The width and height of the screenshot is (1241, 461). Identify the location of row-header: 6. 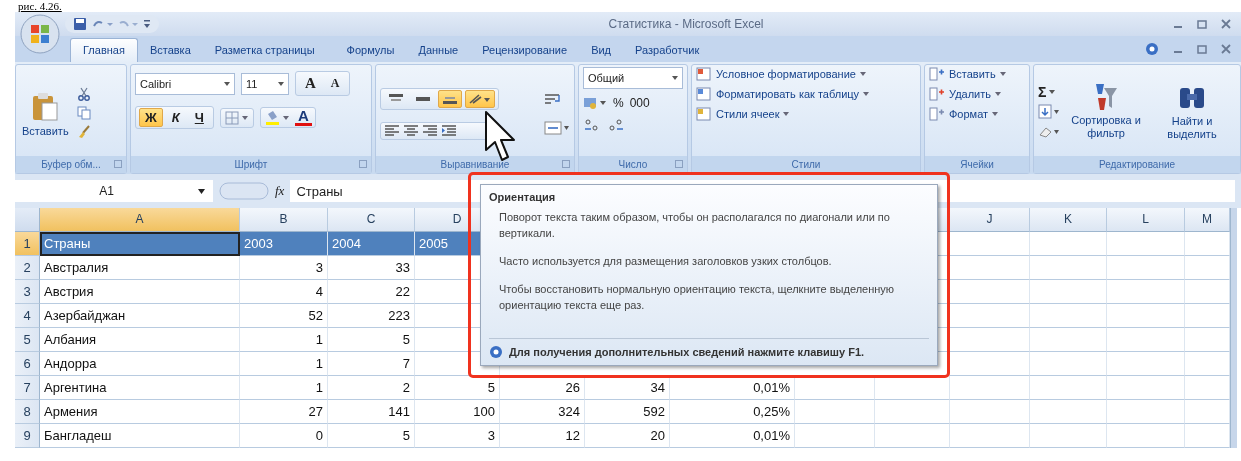
(27, 364).